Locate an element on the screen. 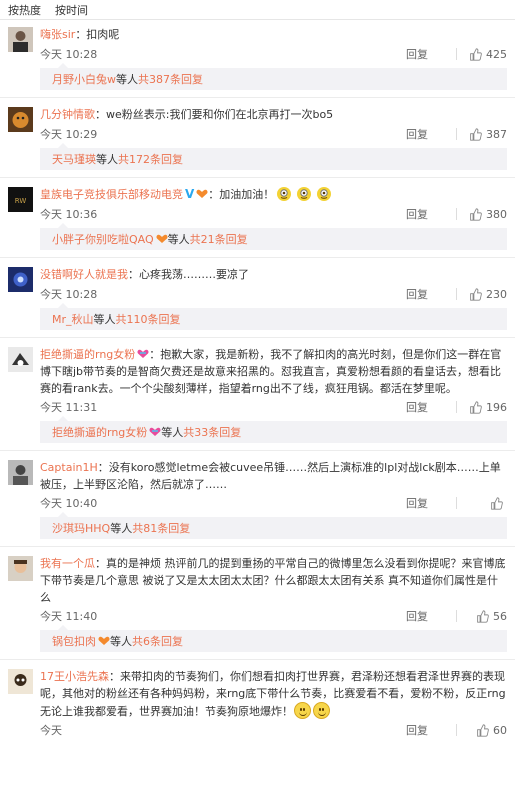  reply-username: 沙琪玛HHQ is located at coordinates (81, 528).